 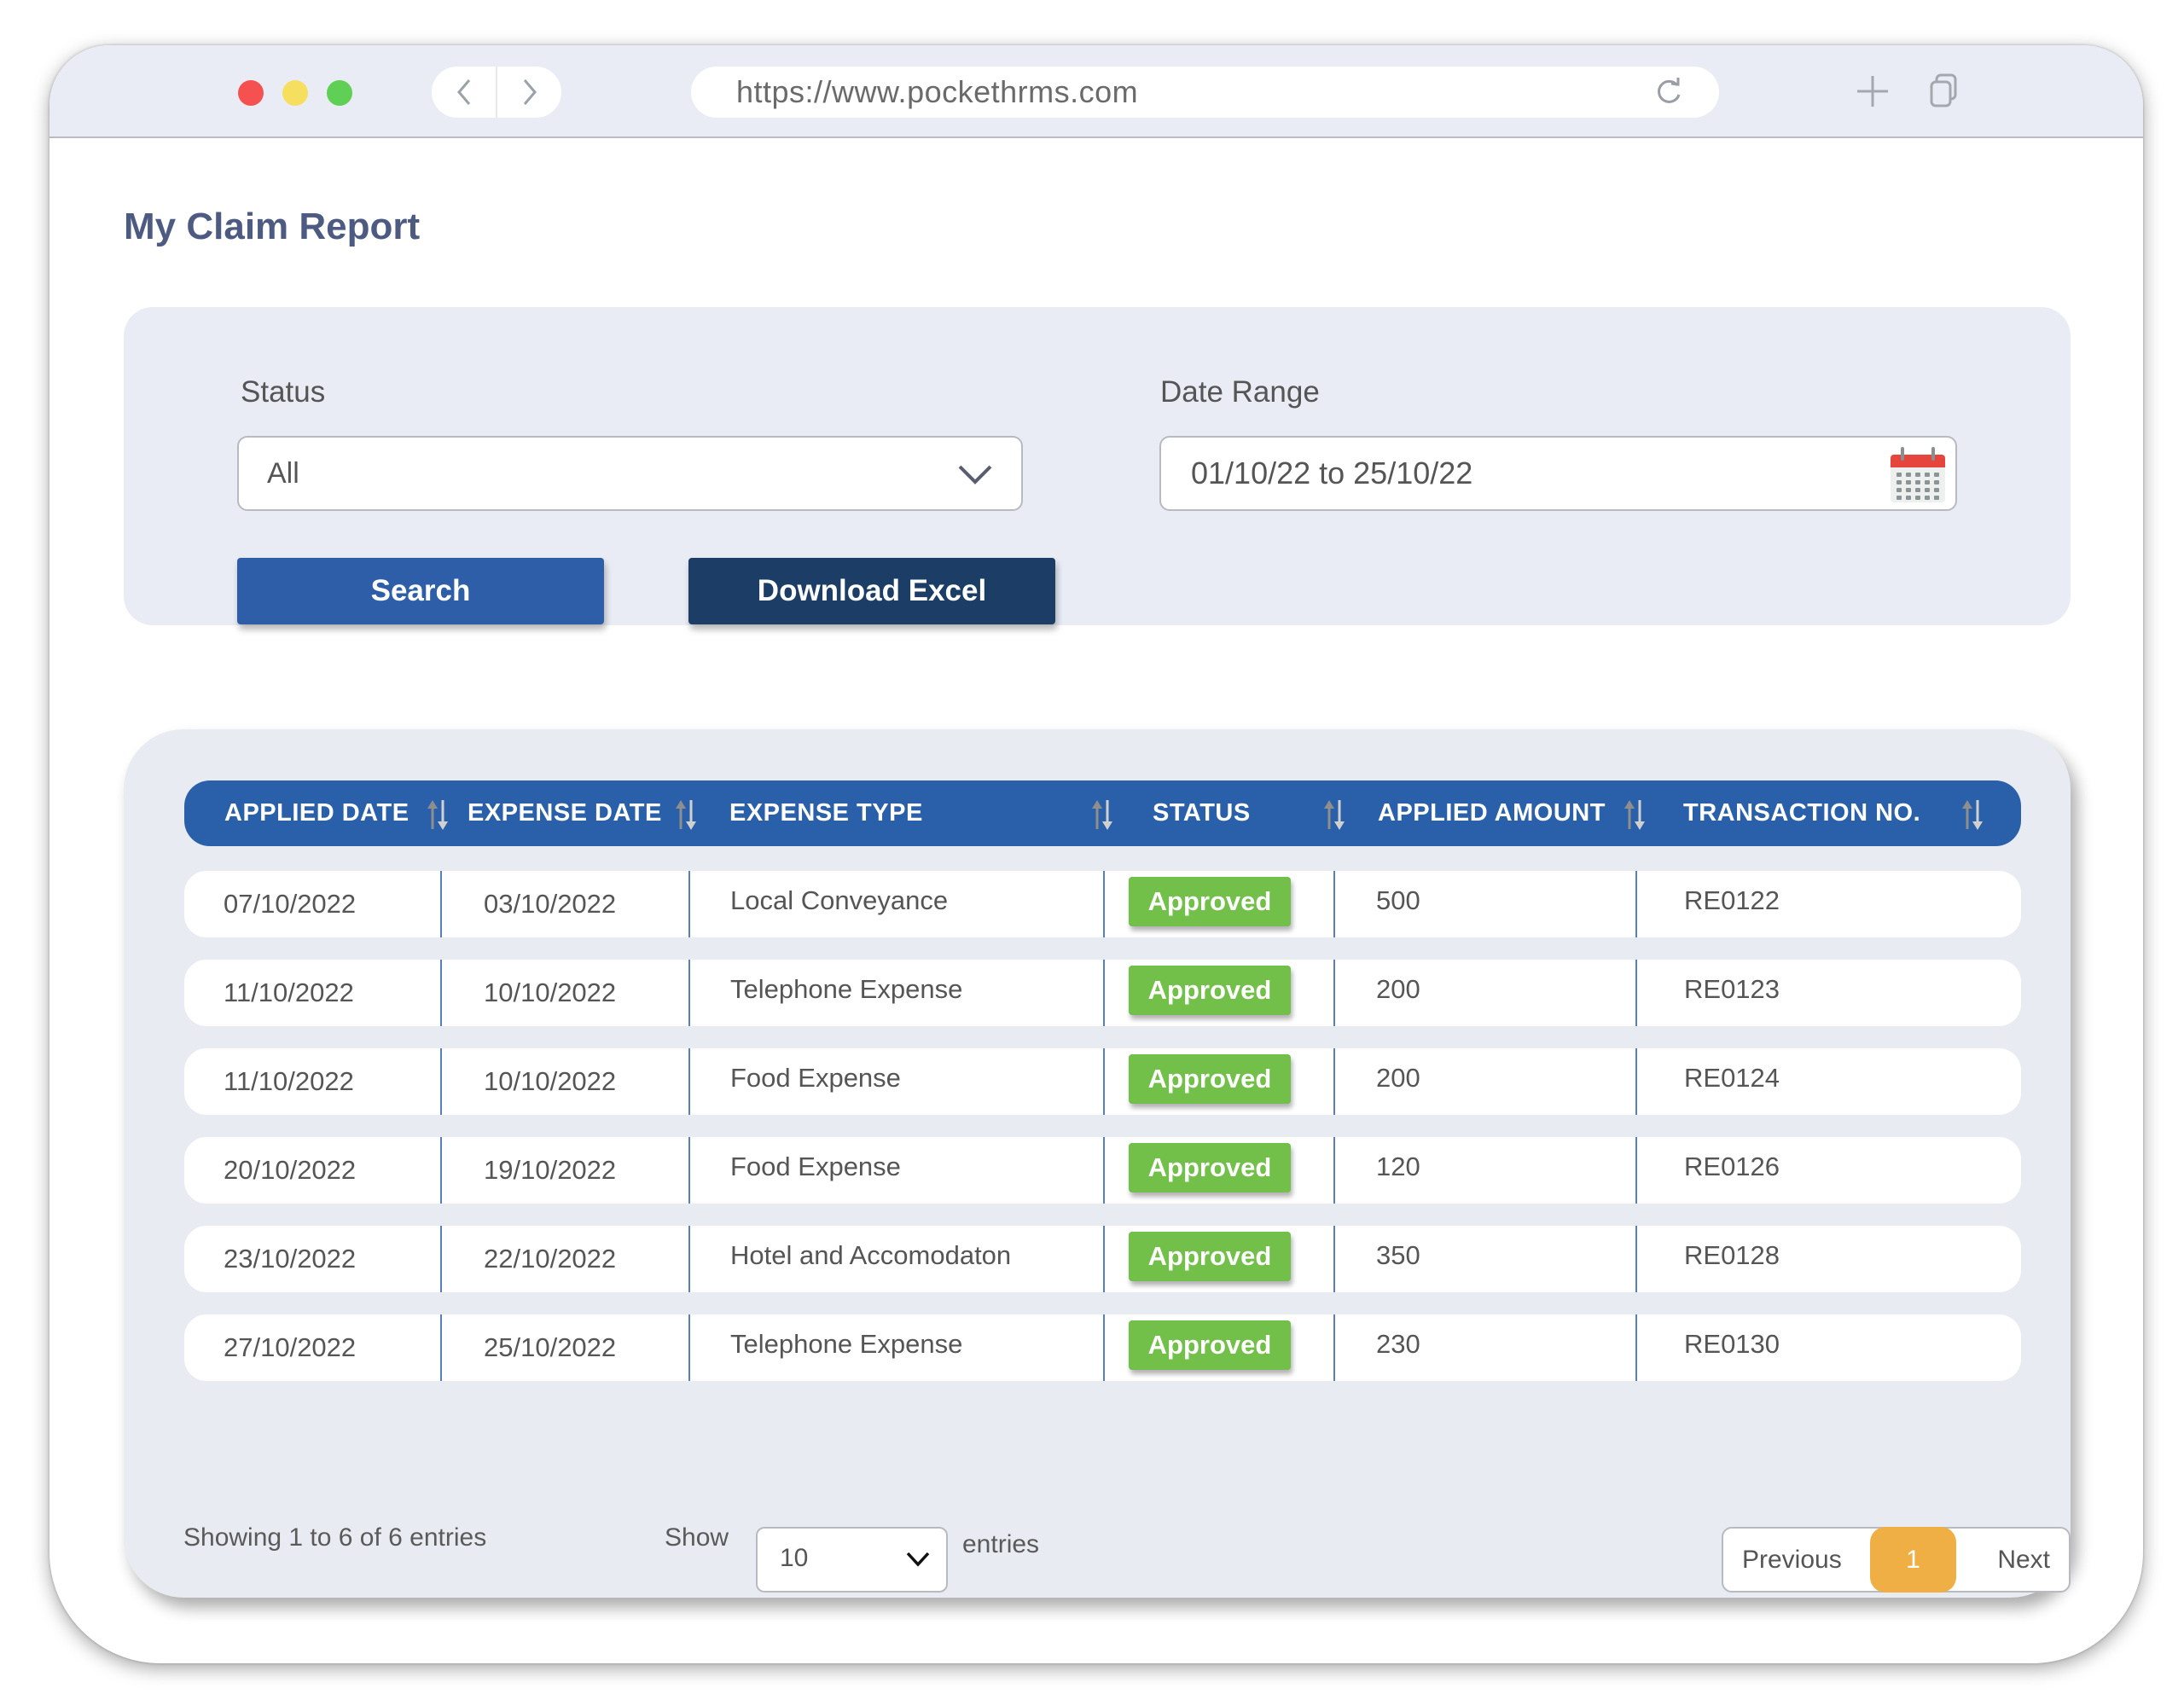 I want to click on applied-date-cell: 23/10/2022, so click(x=291, y=1259).